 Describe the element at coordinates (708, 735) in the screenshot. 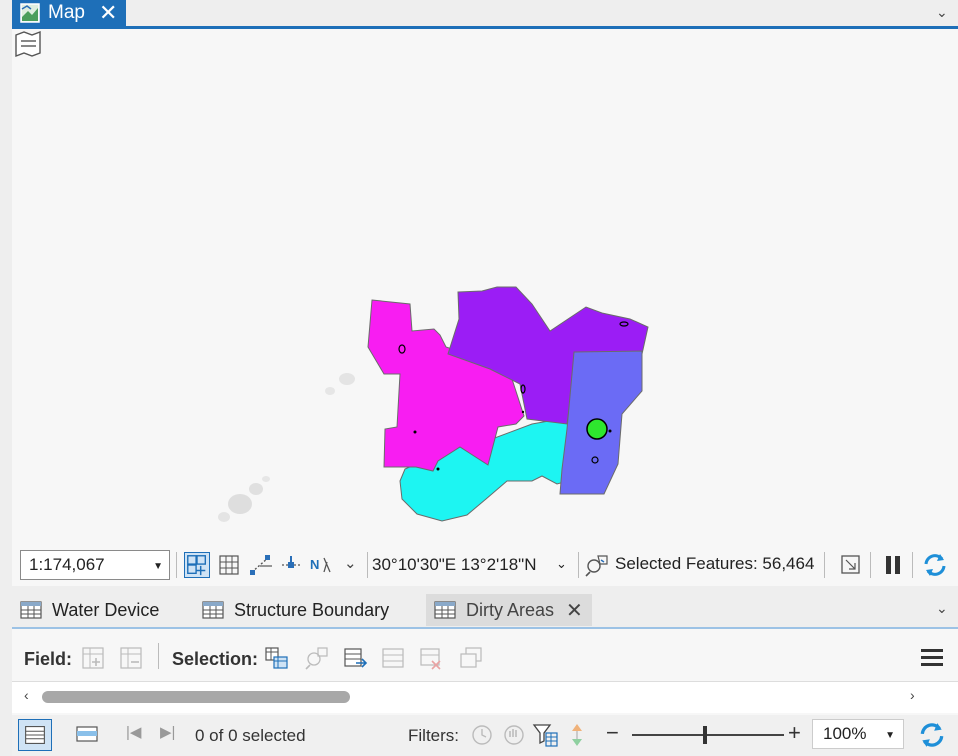

I see `zoom-slider-track` at that location.